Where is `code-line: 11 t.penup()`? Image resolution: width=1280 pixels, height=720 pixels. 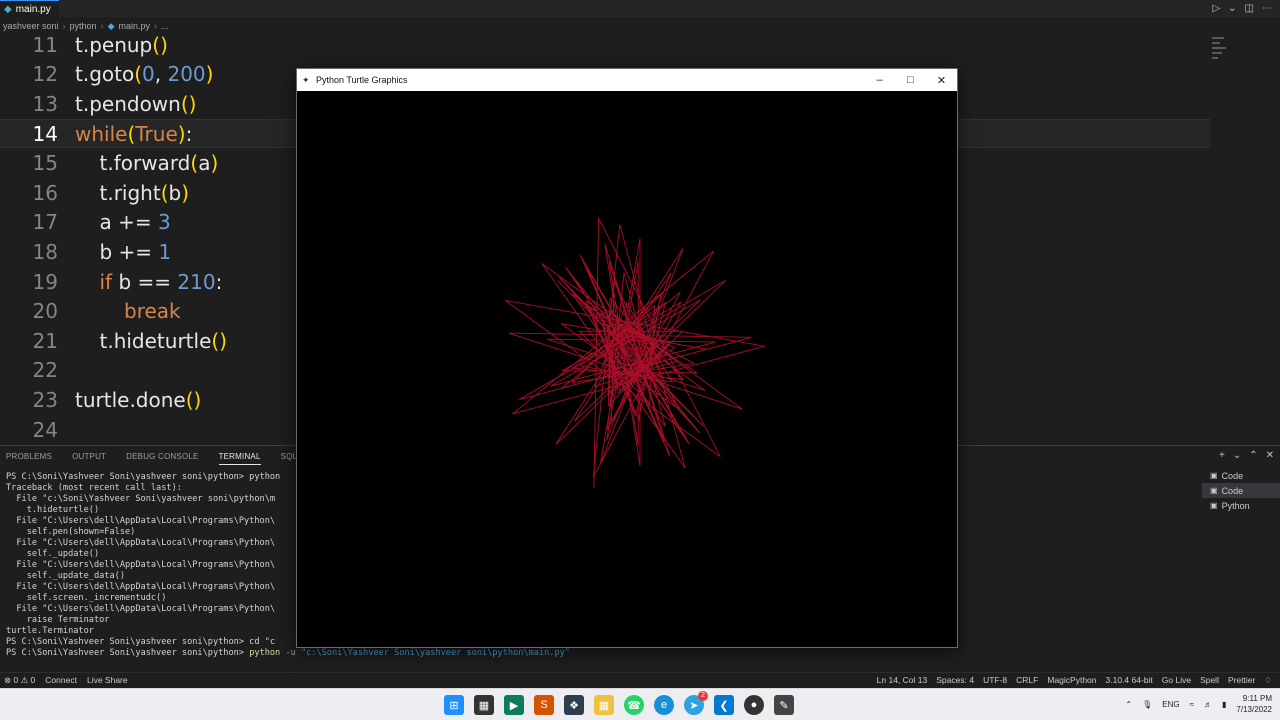
code-line: 11 t.penup() is located at coordinates (605, 45).